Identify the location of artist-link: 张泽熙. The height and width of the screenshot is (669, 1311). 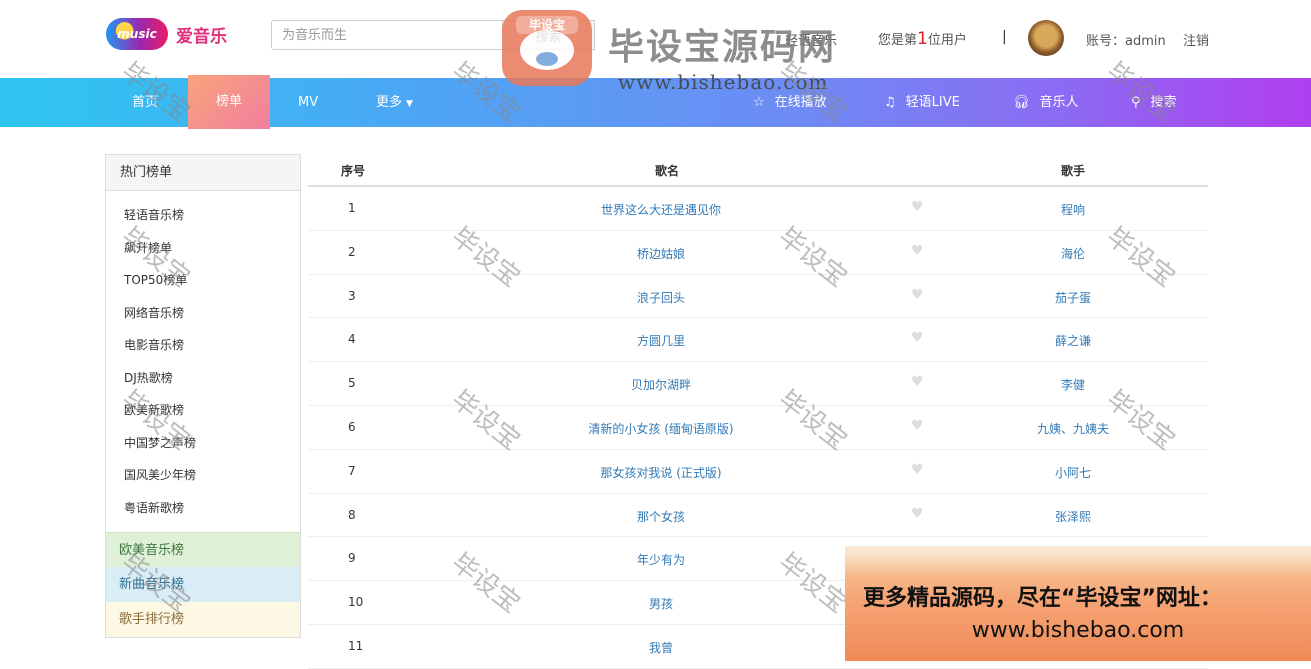
(1073, 516).